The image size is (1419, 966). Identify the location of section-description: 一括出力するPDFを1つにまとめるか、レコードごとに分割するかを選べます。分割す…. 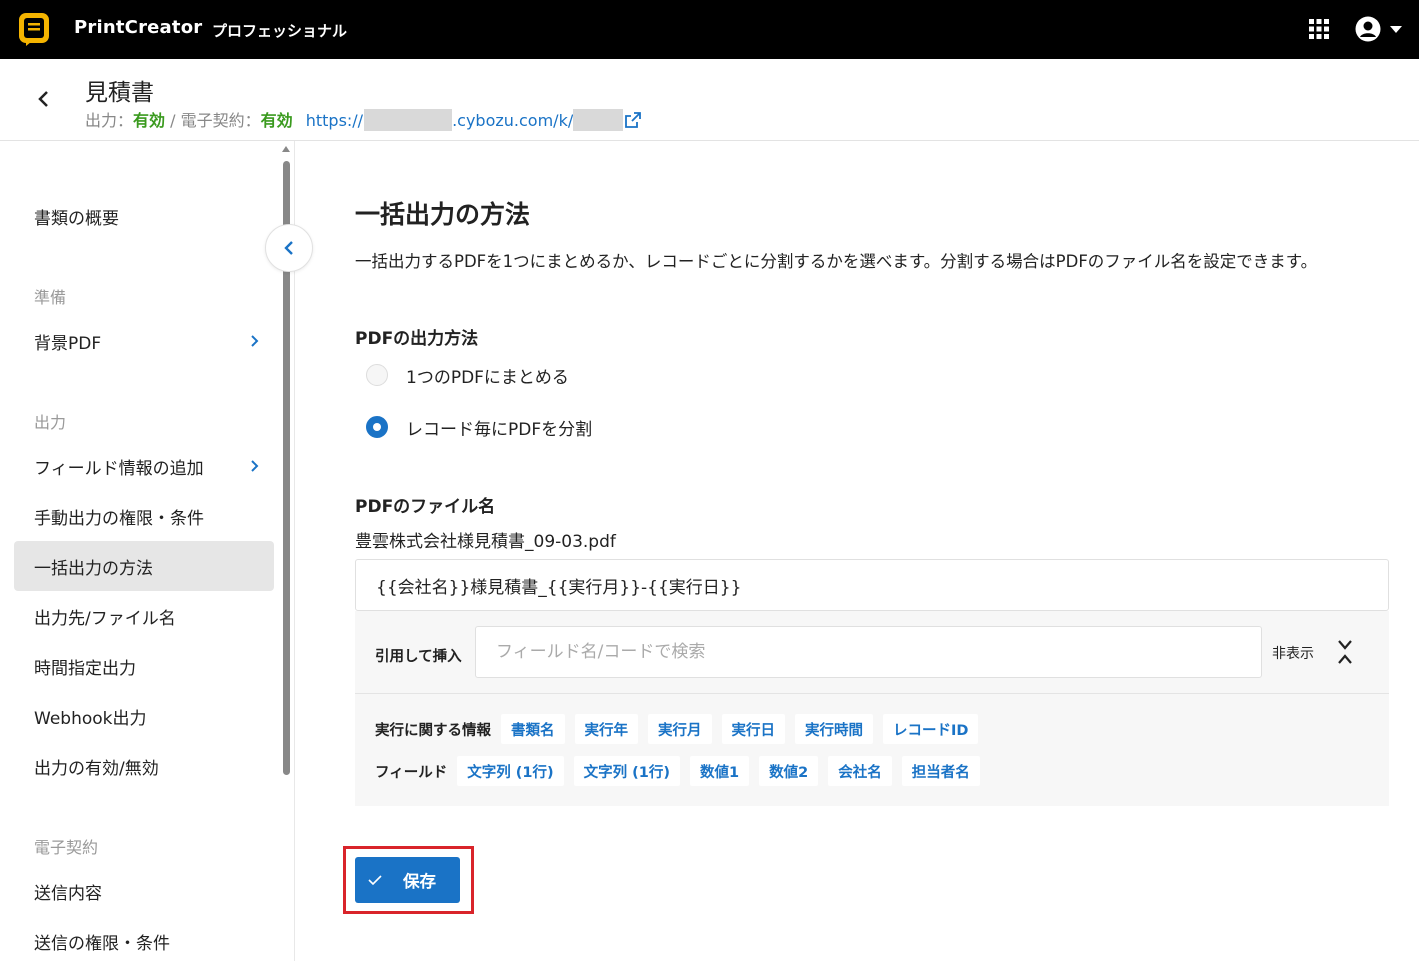
(836, 261).